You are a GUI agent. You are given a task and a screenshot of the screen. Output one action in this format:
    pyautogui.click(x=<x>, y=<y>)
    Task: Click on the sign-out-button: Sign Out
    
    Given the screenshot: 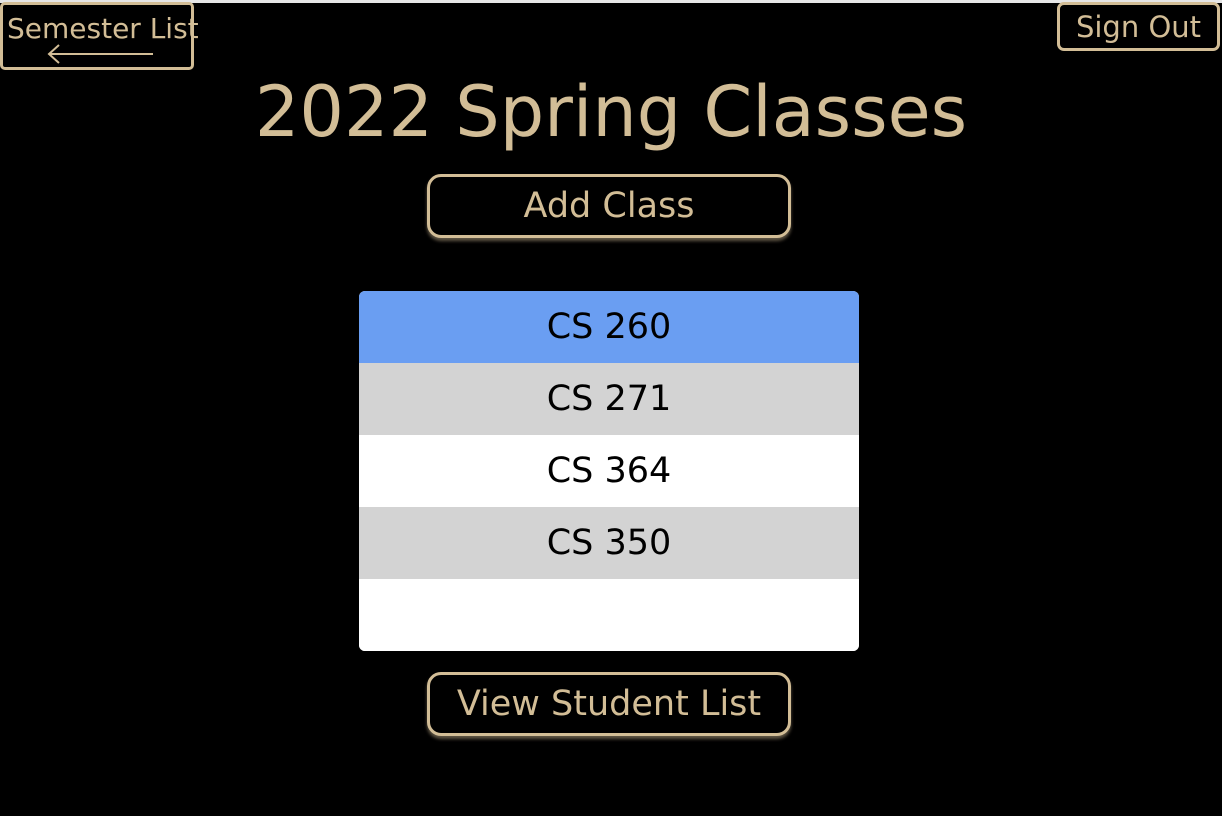 What is the action you would take?
    pyautogui.click(x=1138, y=26)
    